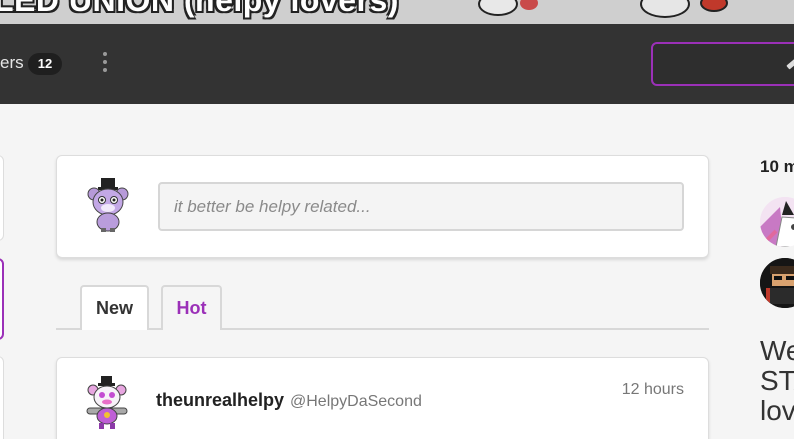 The width and height of the screenshot is (794, 439). I want to click on description-line: lov, so click(777, 410).